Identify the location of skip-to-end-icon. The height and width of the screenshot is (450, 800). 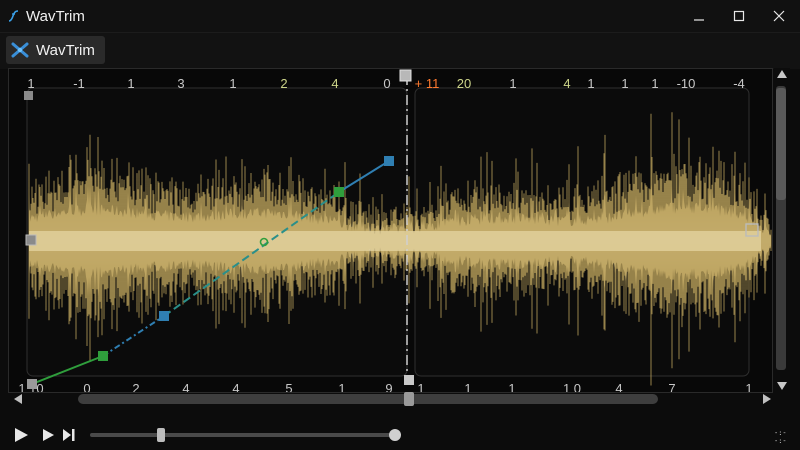
(69, 435).